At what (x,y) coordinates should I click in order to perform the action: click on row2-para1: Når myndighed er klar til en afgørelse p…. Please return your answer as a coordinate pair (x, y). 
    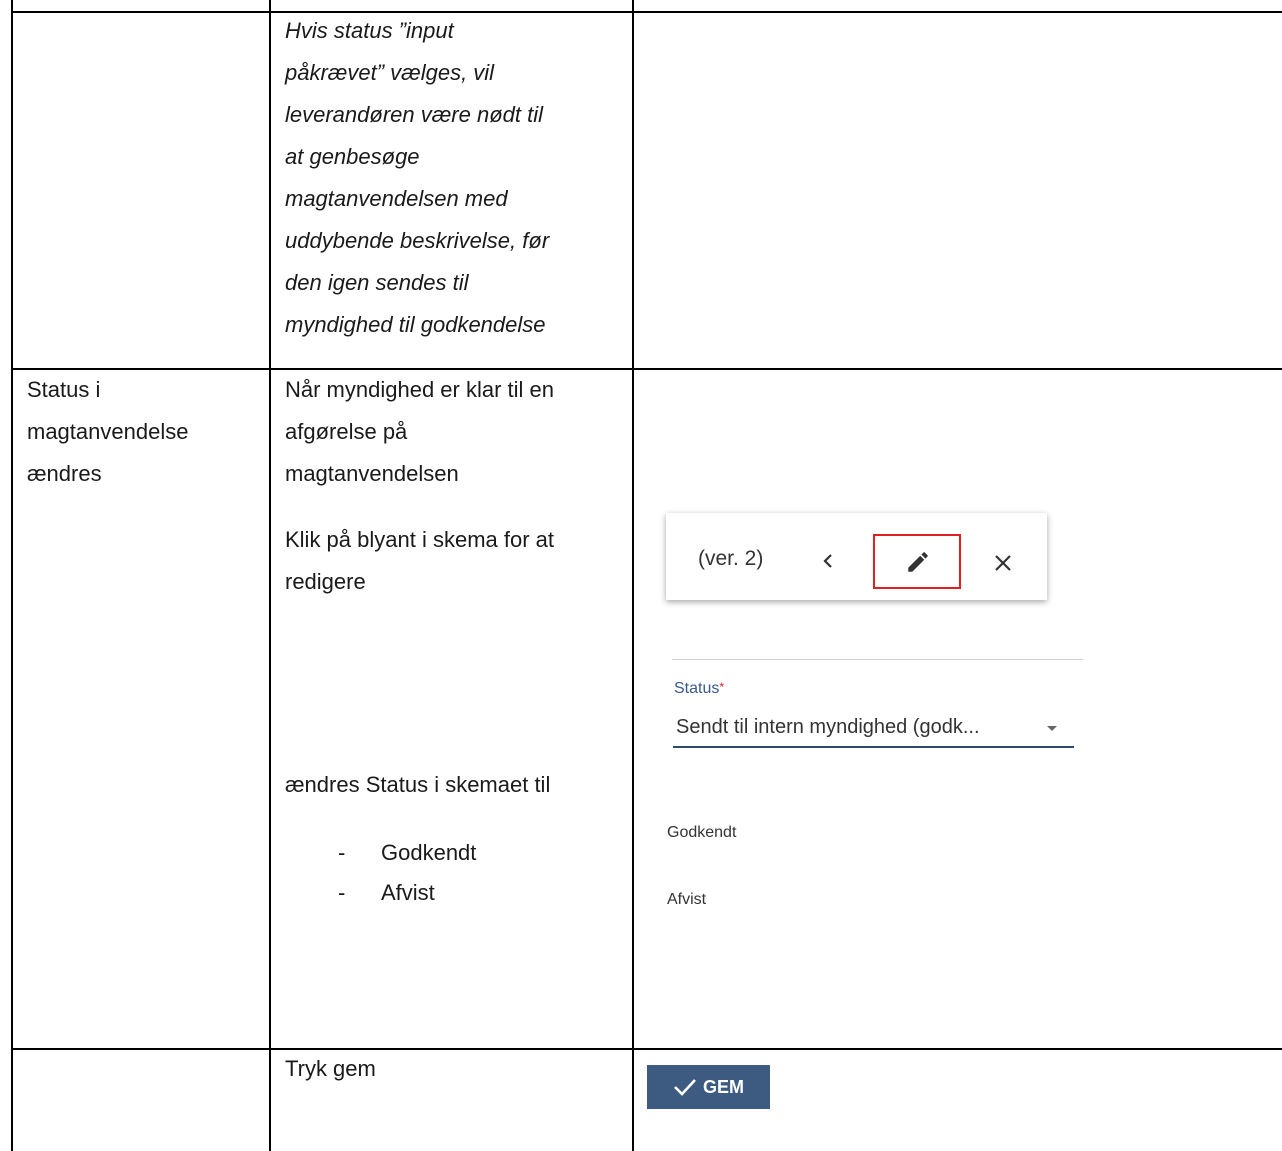
    Looking at the image, I should click on (419, 432).